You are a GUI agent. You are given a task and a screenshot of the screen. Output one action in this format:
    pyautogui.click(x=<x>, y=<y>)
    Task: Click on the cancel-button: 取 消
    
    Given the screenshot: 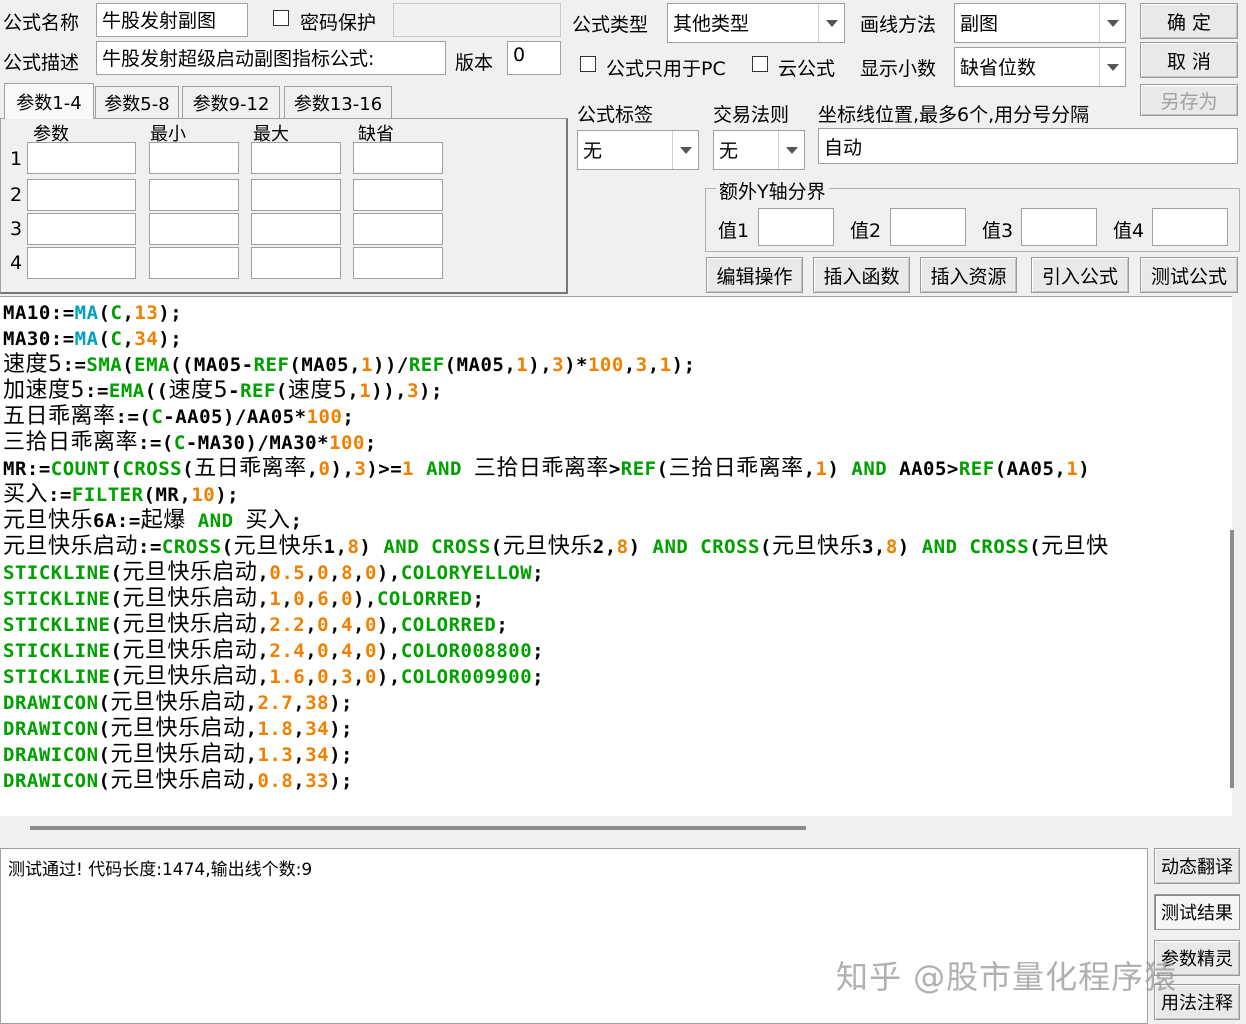 What is the action you would take?
    pyautogui.click(x=1189, y=60)
    